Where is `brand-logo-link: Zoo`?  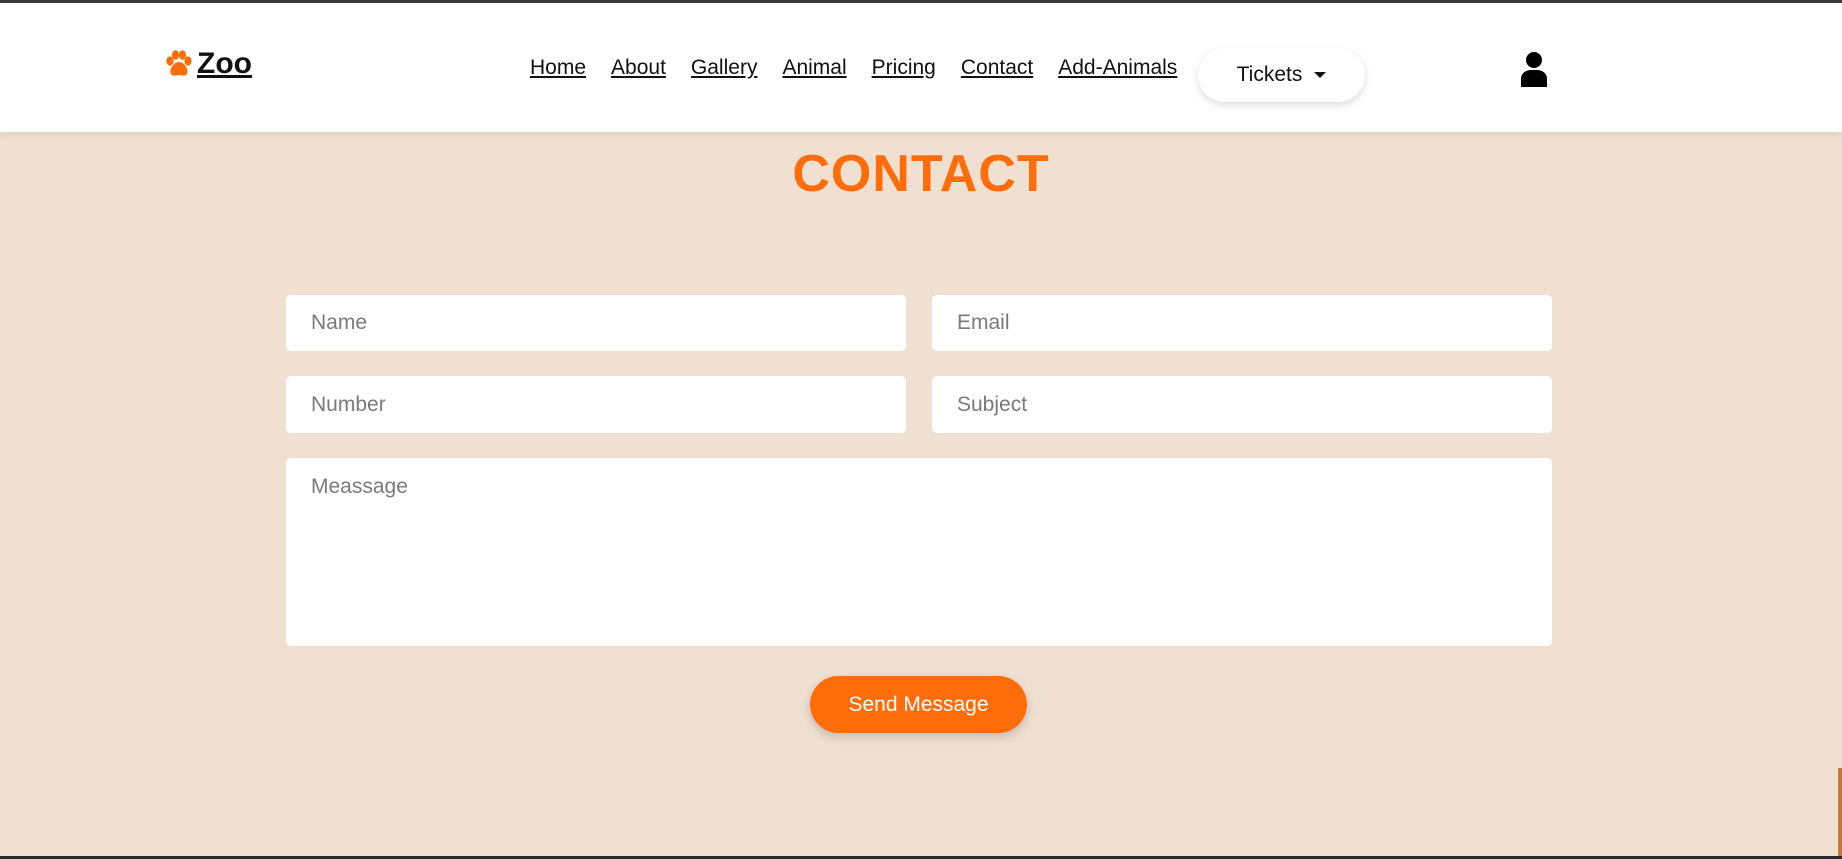 brand-logo-link: Zoo is located at coordinates (207, 64).